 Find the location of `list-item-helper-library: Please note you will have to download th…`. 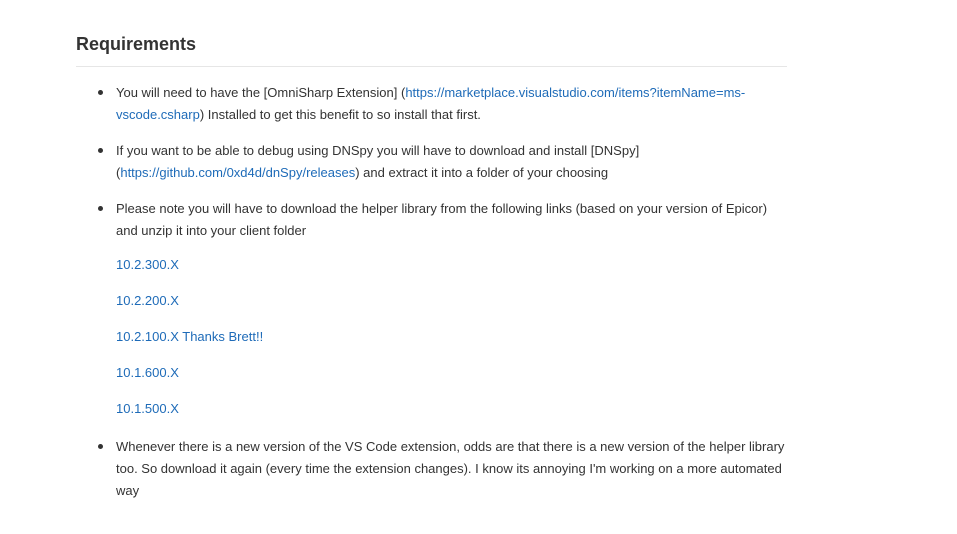

list-item-helper-library: Please note you will have to download th… is located at coordinates (431, 220).